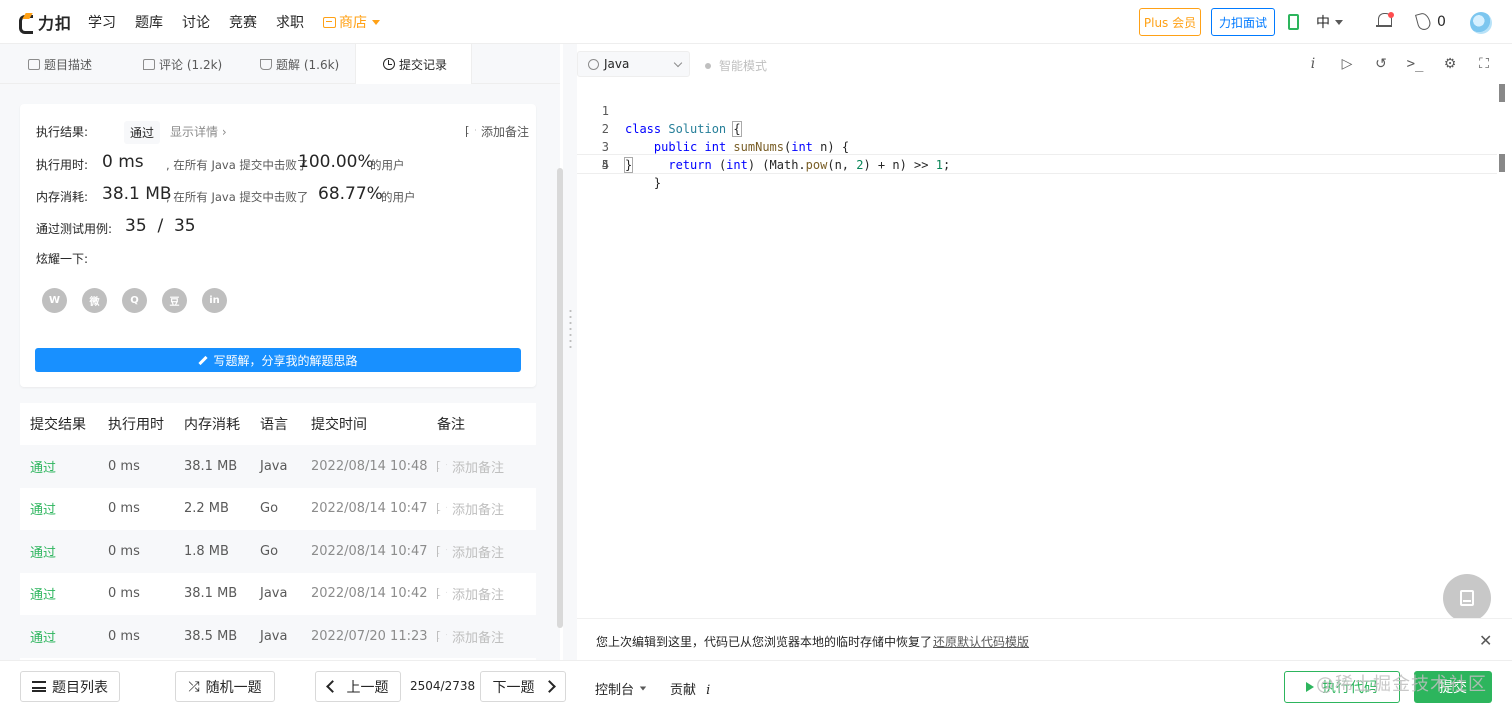  I want to click on shop-icon, so click(329, 22).